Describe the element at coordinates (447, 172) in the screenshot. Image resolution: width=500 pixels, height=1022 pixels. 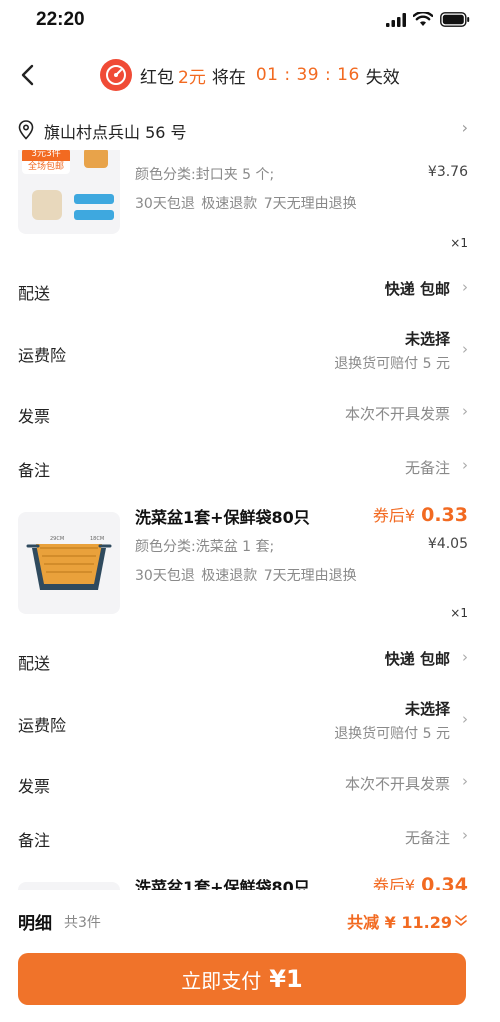
I see `product-orig-price-1: ¥3.76` at that location.